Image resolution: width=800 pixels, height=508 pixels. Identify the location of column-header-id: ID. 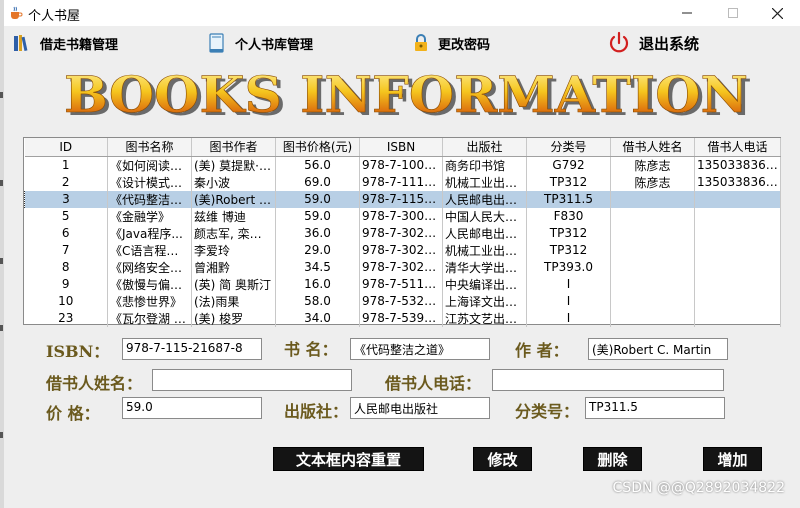
(66, 147).